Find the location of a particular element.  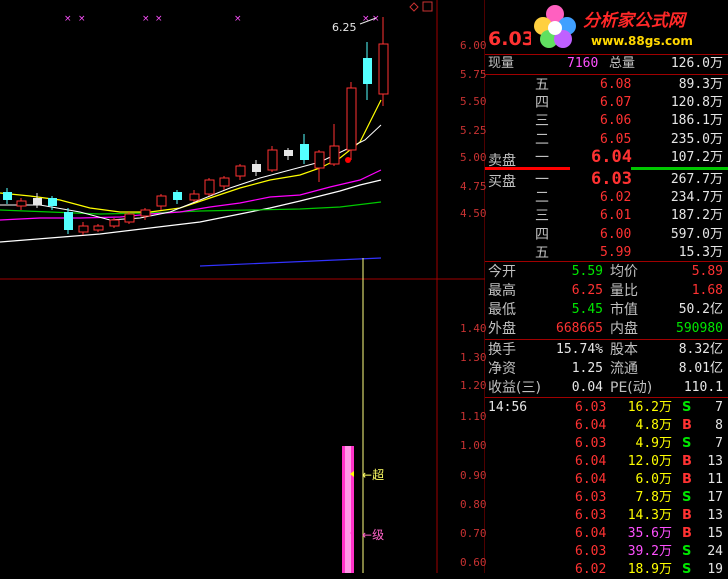

ask-row: 二 6.05 235.0万 is located at coordinates (606, 140).